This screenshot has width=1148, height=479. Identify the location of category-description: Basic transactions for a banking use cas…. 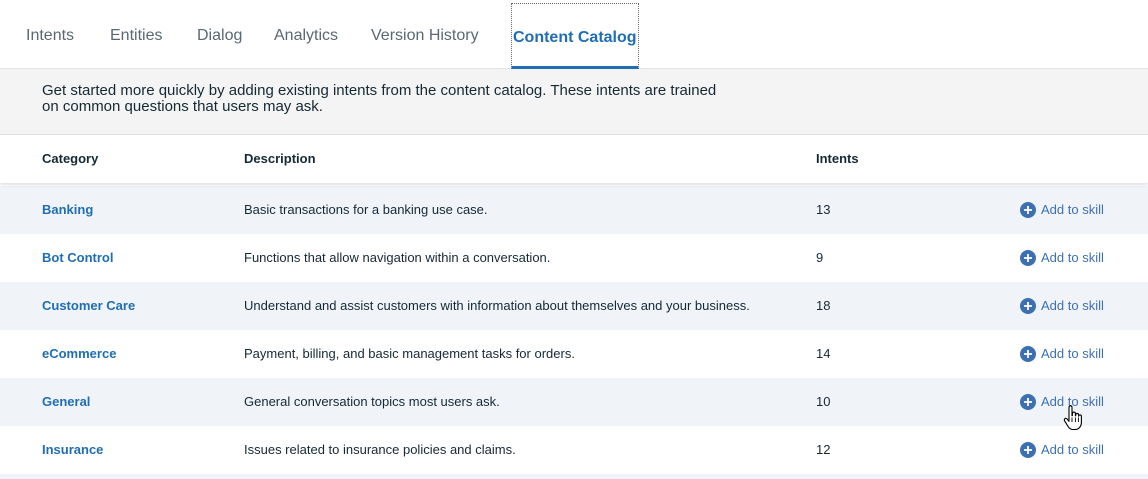
(366, 209).